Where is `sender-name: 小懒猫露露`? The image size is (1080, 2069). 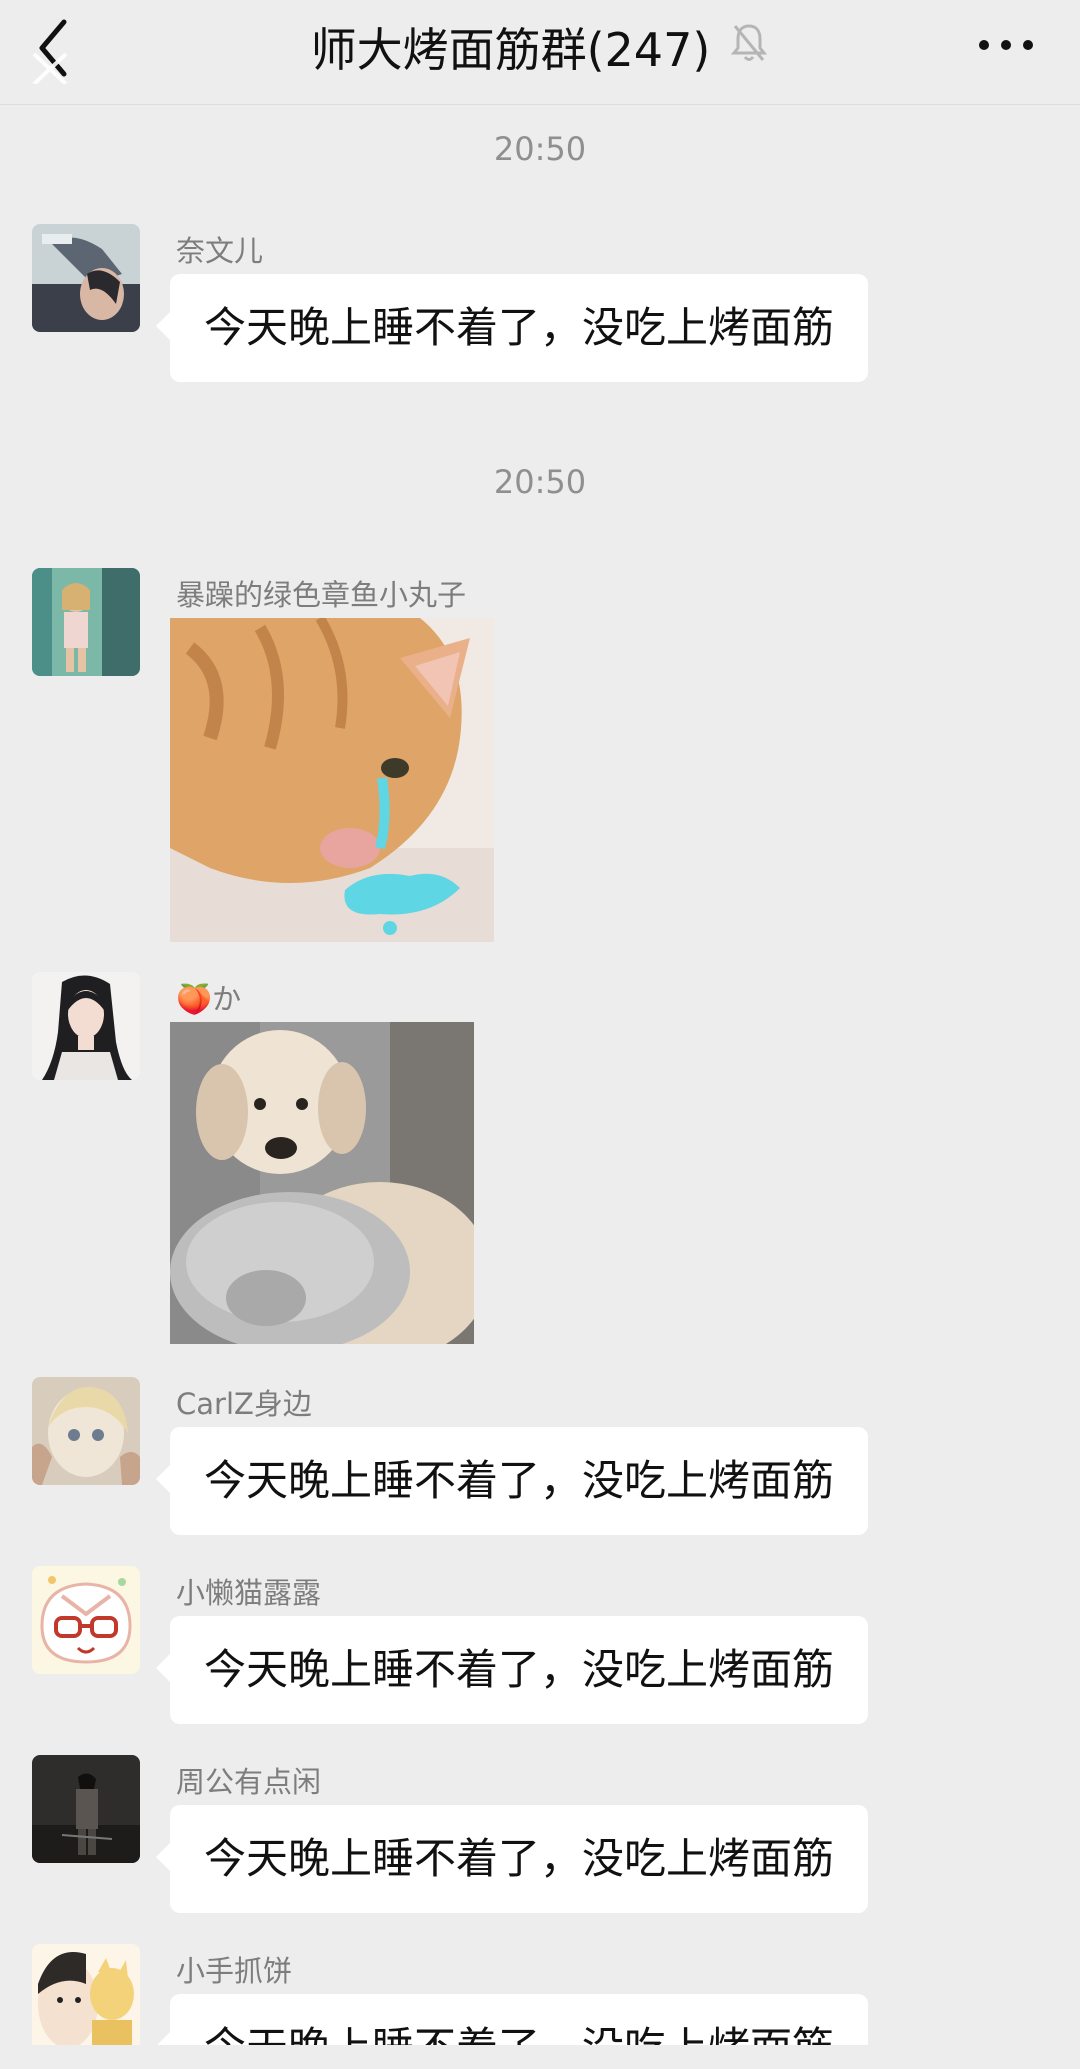 sender-name: 小懒猫露露 is located at coordinates (249, 1593).